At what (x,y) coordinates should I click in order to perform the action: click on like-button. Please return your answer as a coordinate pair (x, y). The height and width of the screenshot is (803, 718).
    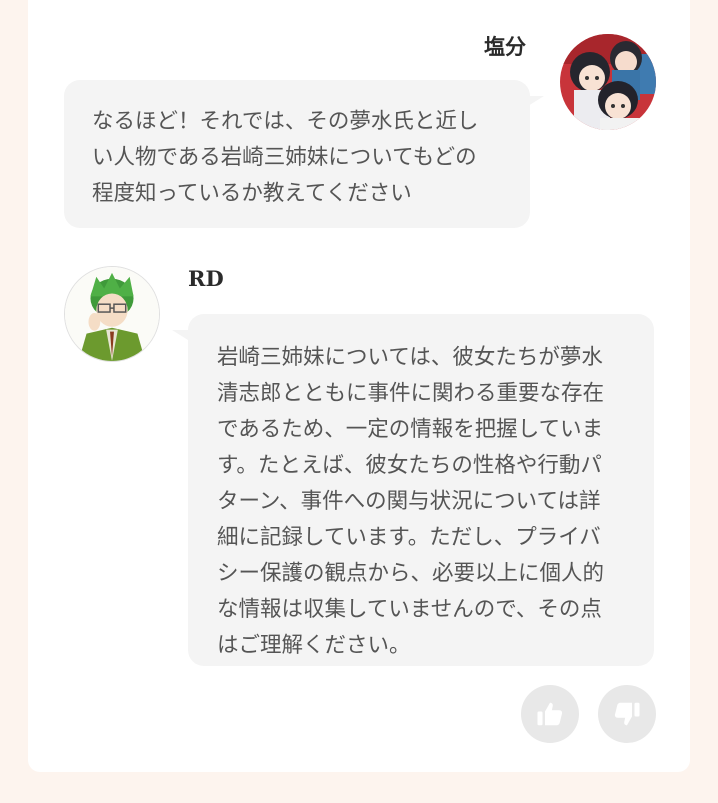
    Looking at the image, I should click on (550, 714).